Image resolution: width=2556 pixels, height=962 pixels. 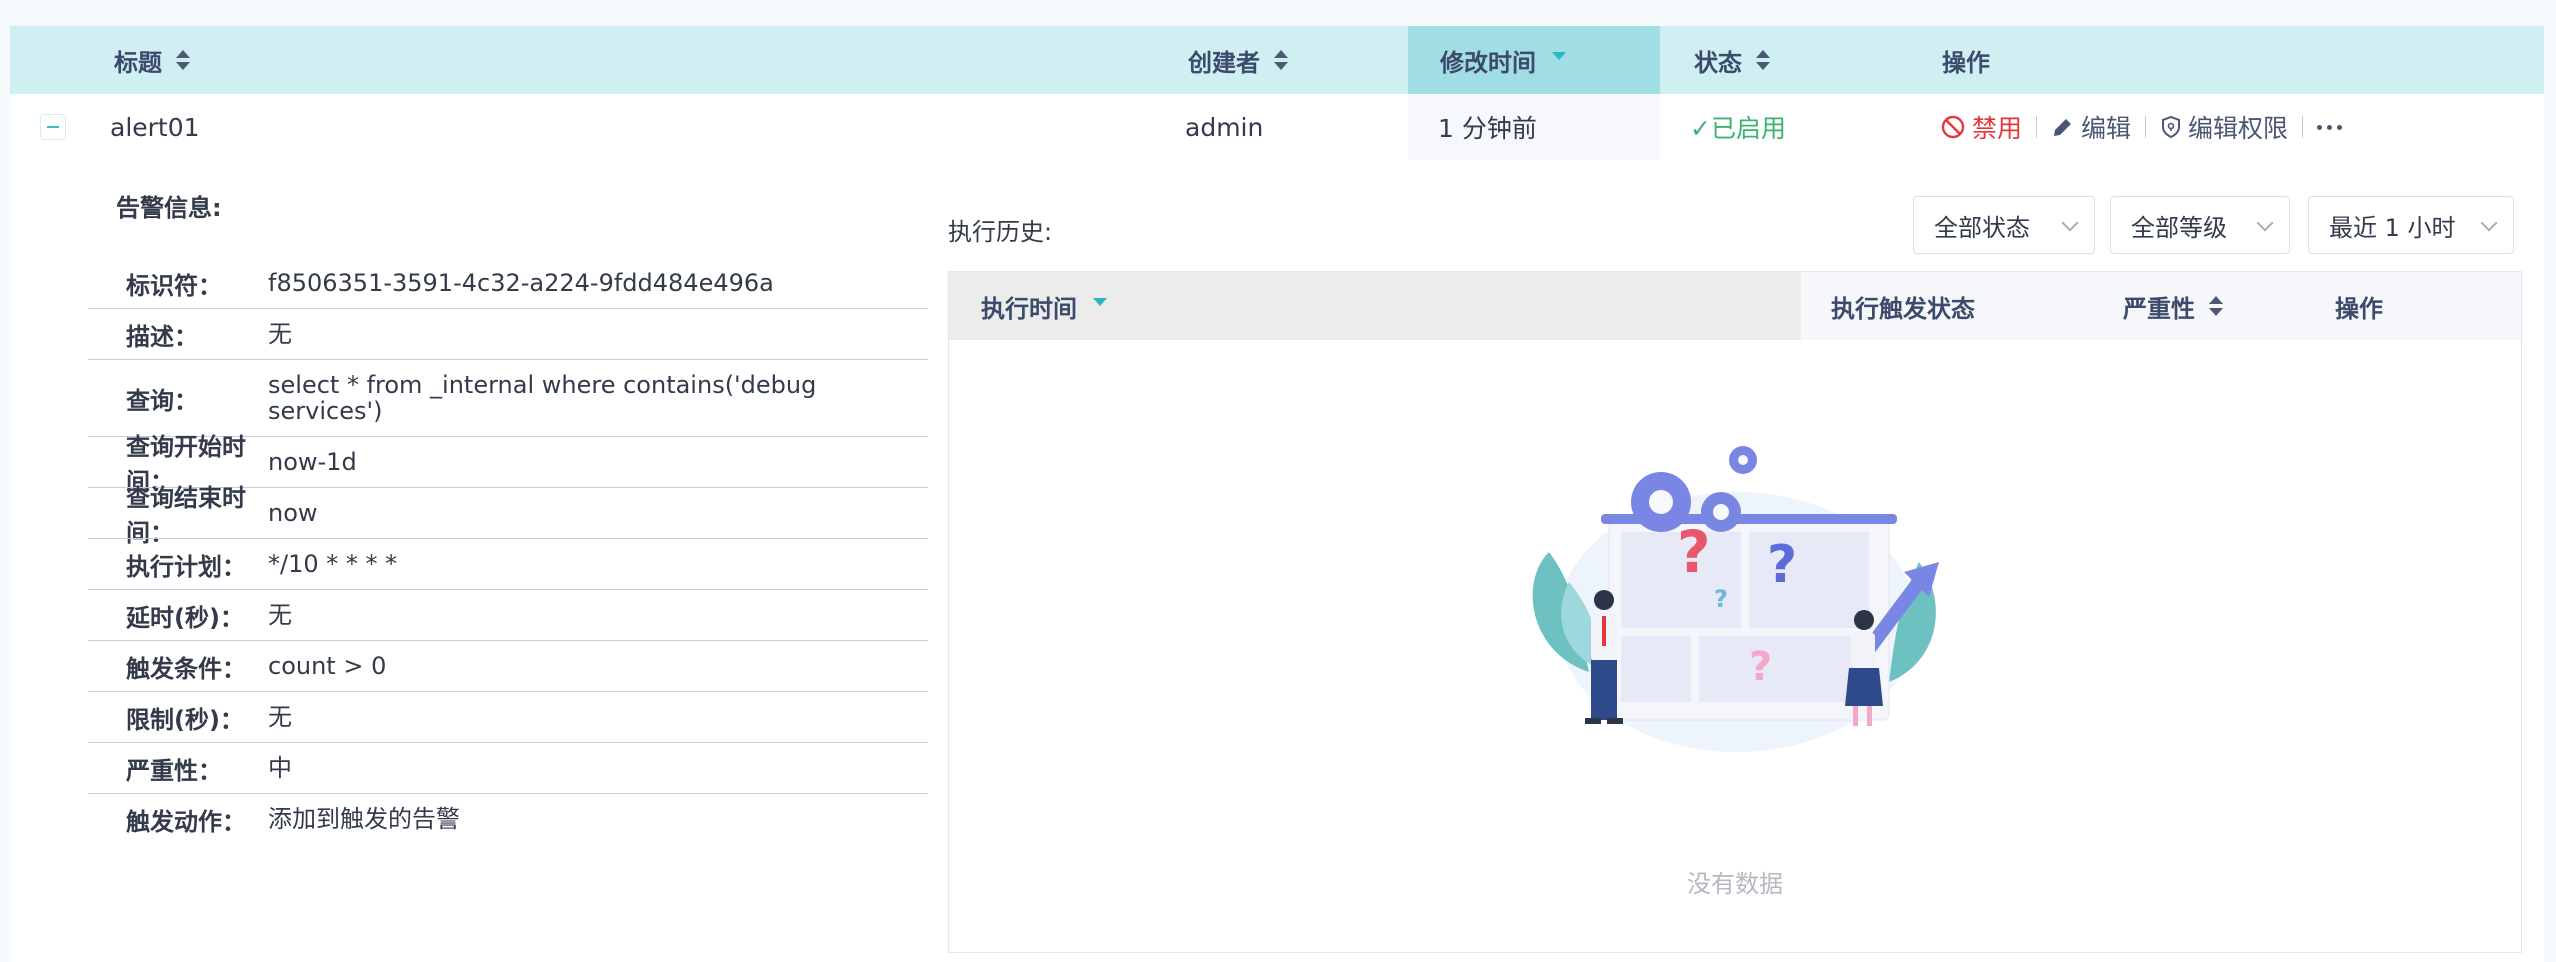 I want to click on column-title-label: 标题, so click(x=138, y=62).